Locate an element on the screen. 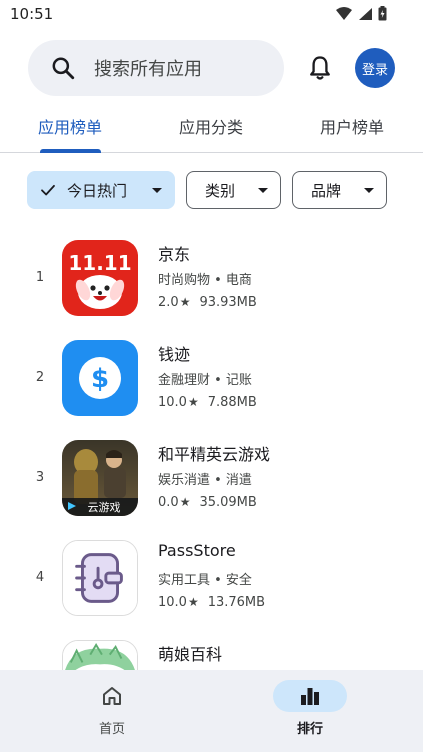 This screenshot has height=752, width=423. bell-icon is located at coordinates (320, 68).